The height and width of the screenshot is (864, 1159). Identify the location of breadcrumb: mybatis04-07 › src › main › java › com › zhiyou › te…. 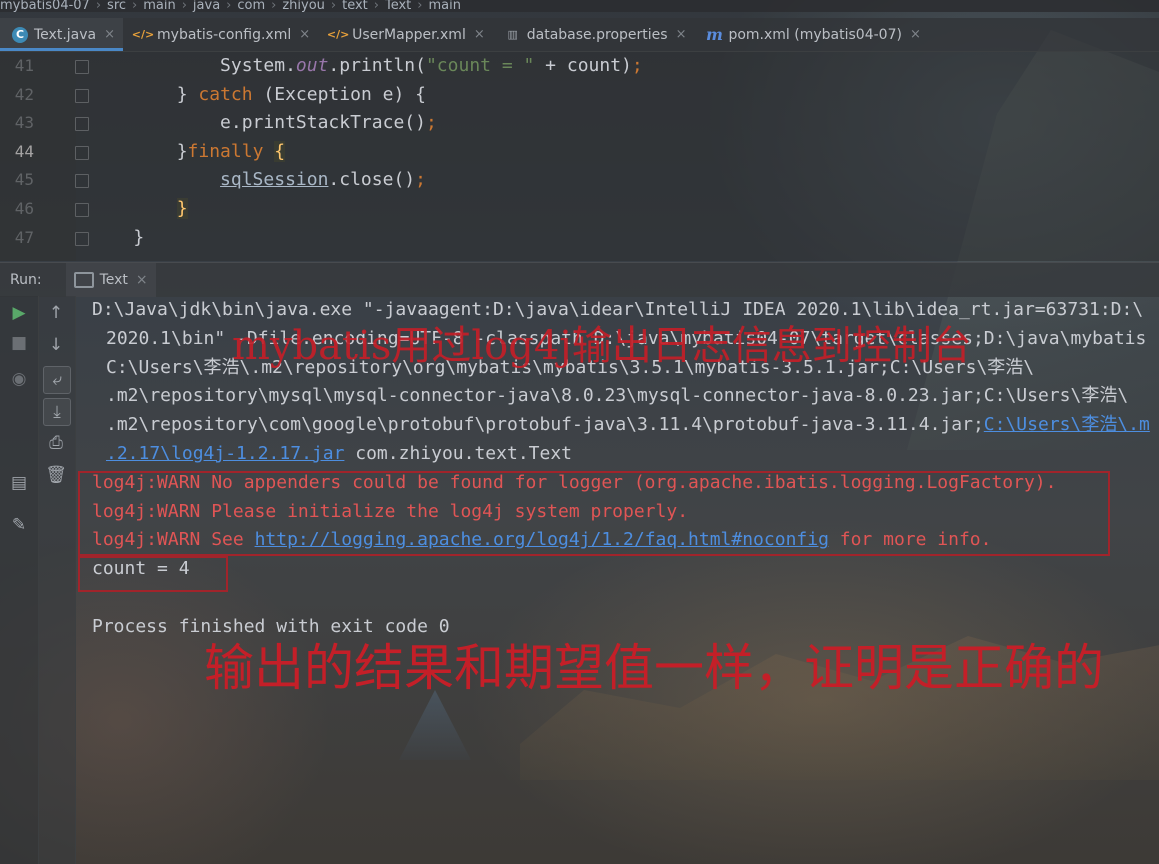
(579, 6).